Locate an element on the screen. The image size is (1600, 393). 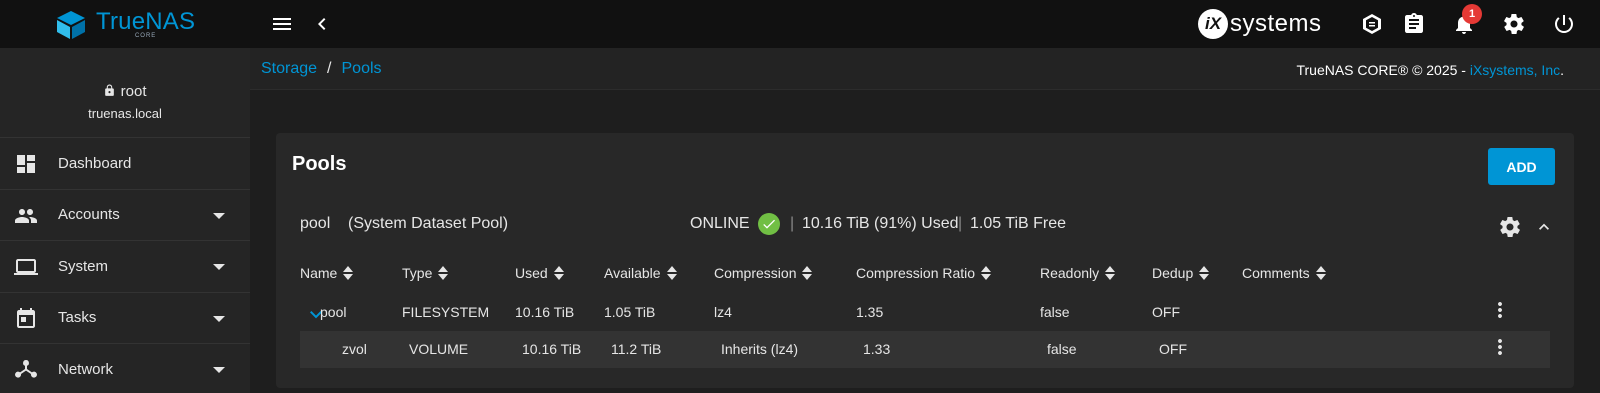
collapse-sidebar-button is located at coordinates (322, 24).